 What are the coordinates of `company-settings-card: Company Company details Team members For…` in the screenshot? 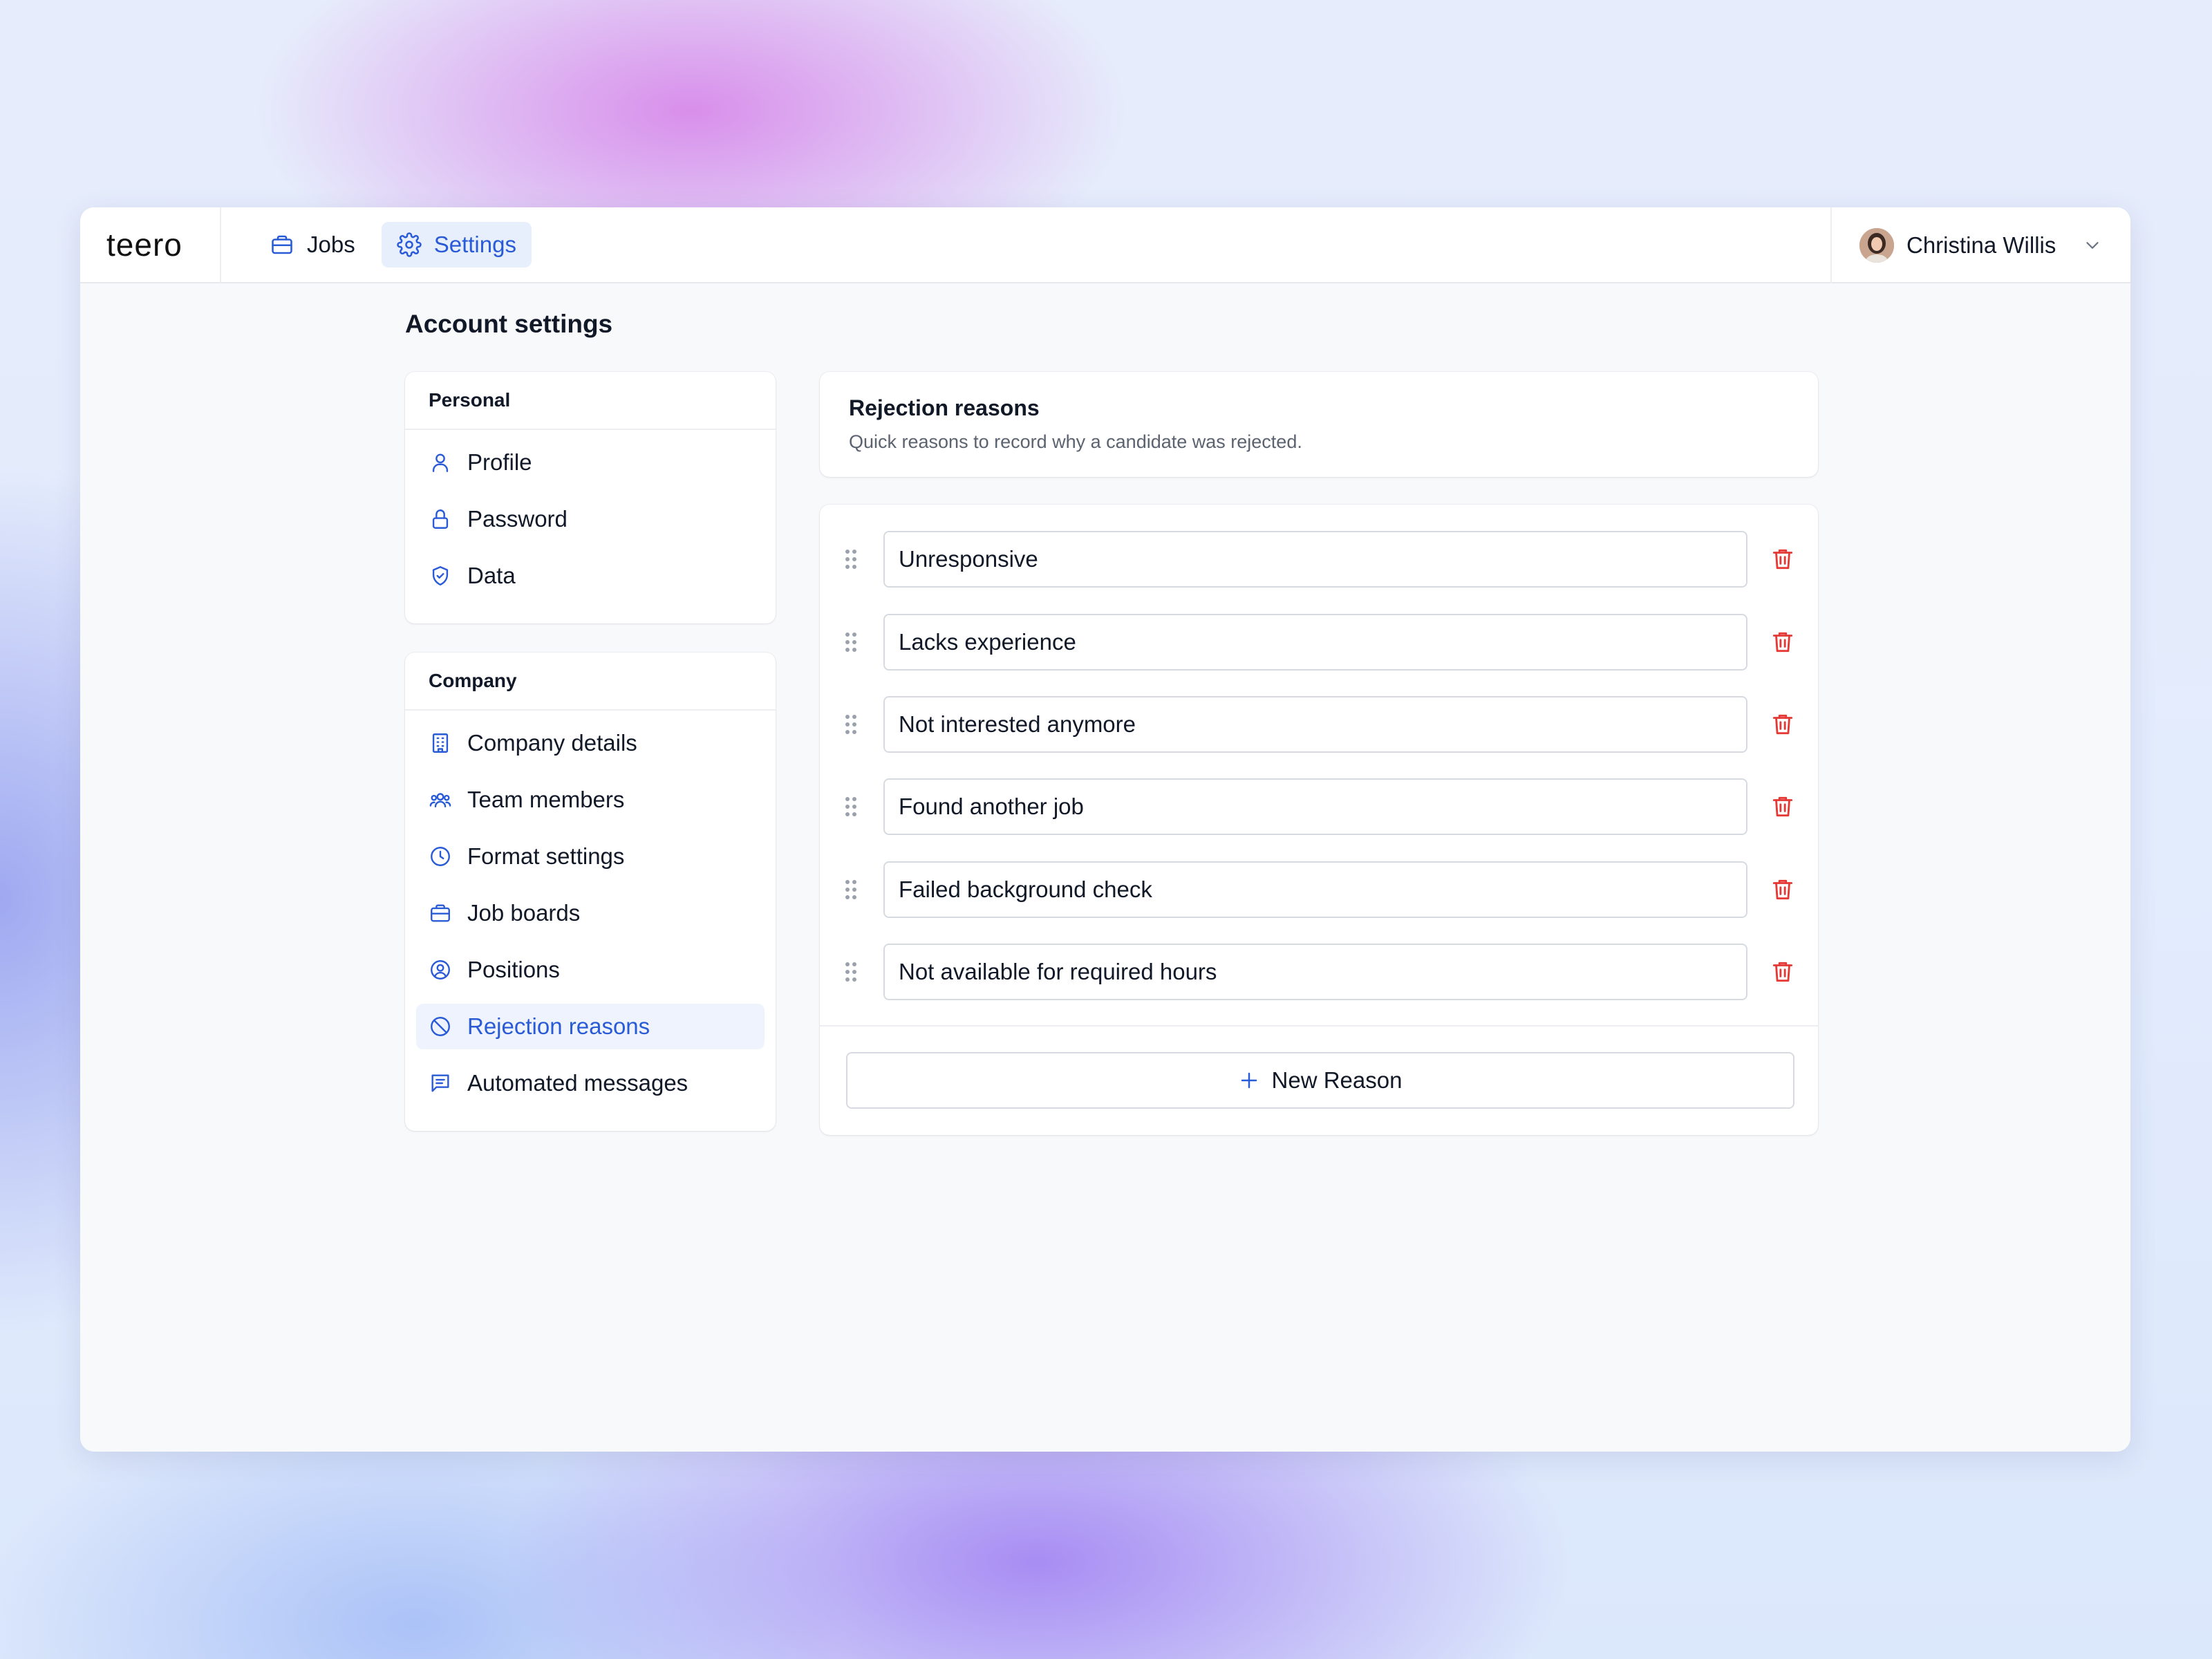 It's located at (590, 892).